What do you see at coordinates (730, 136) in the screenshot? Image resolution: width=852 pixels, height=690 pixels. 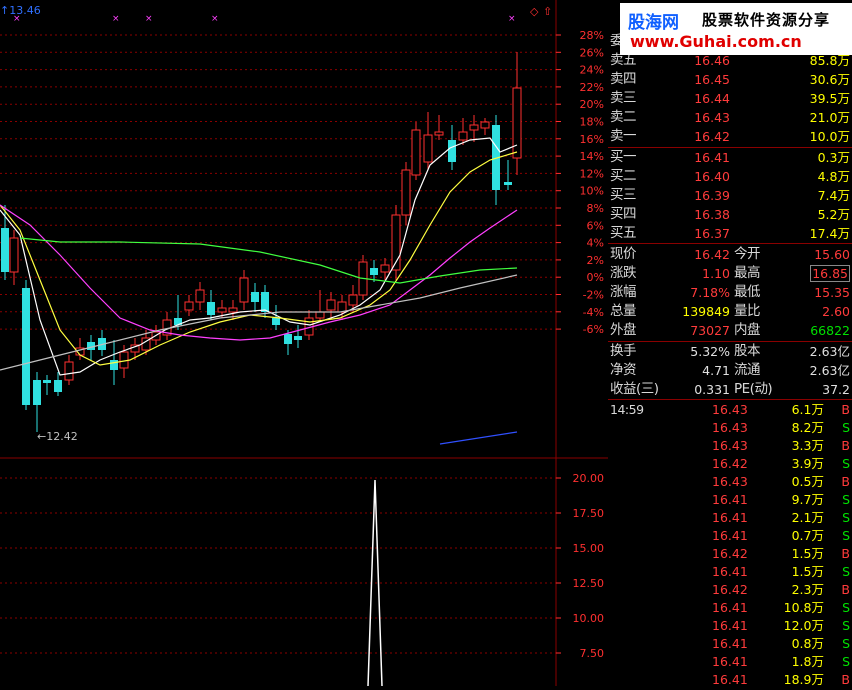 I see `ask-row: 卖一 16.42 10.0万` at bounding box center [730, 136].